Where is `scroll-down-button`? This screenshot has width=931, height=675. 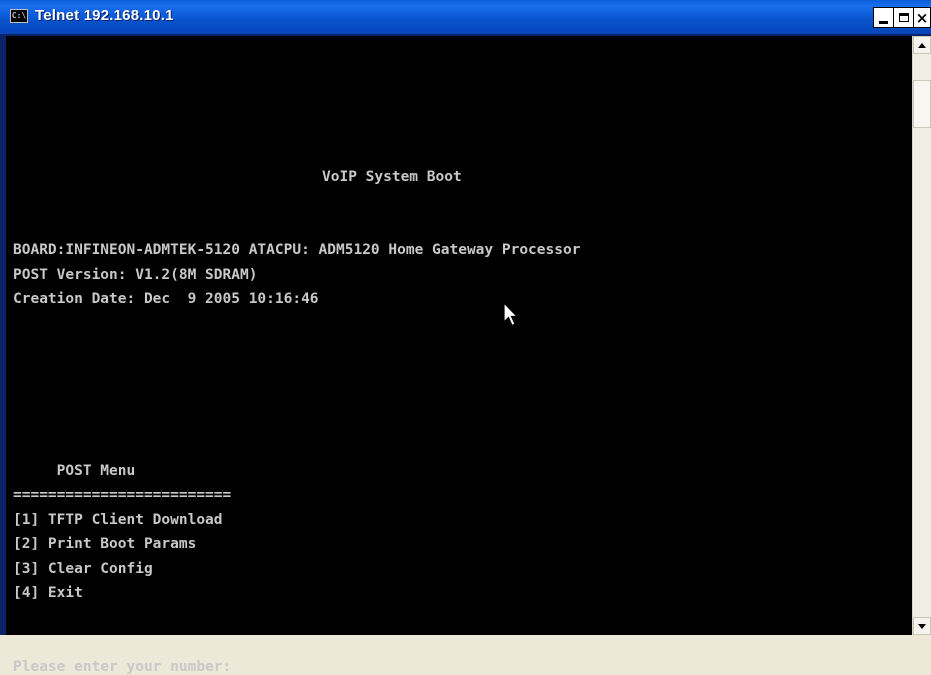
scroll-down-button is located at coordinates (922, 626).